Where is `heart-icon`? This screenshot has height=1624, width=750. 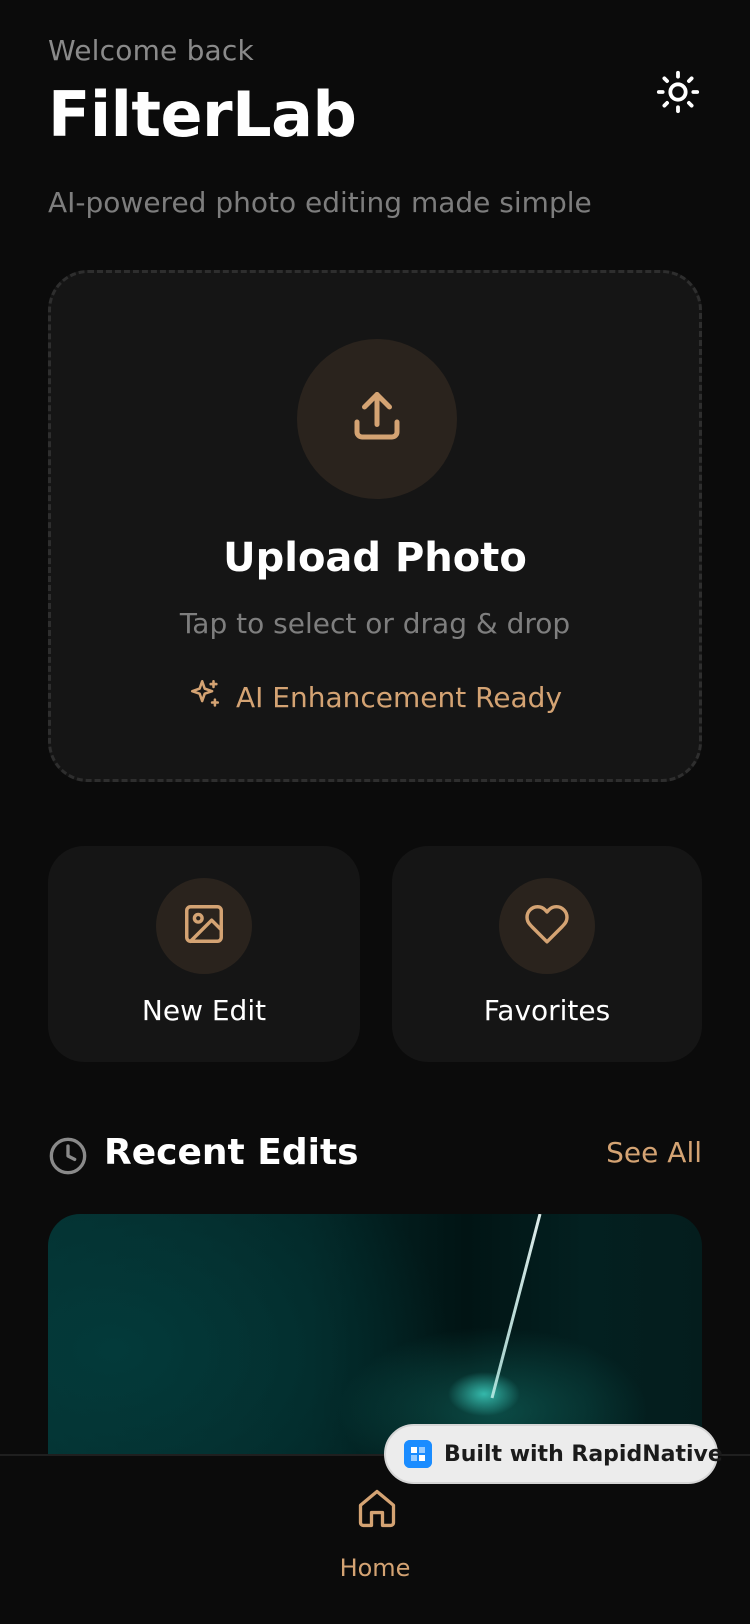 heart-icon is located at coordinates (547, 926).